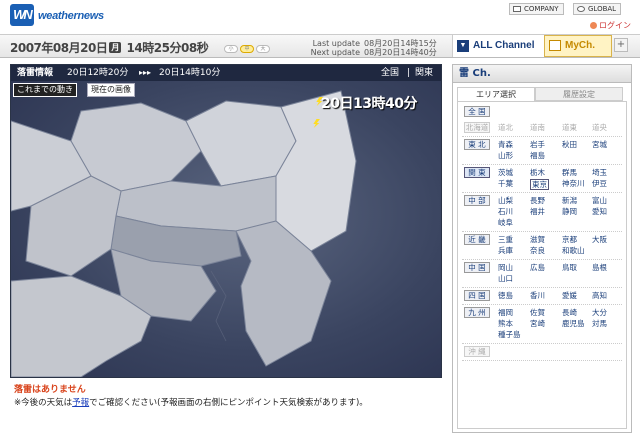  What do you see at coordinates (599, 313) in the screenshot?
I see `prefecture-link: 大分` at bounding box center [599, 313].